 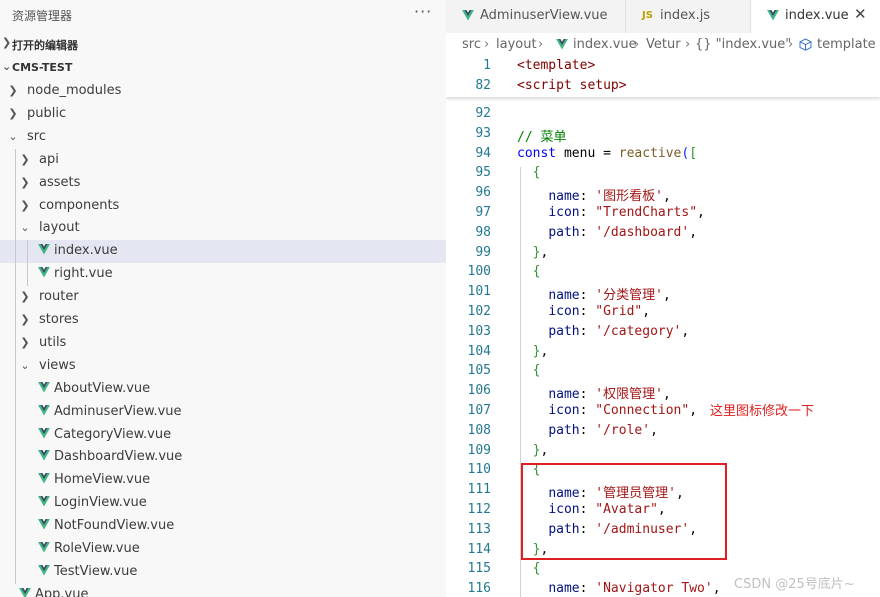 What do you see at coordinates (479, 569) in the screenshot?
I see `line-number: 115` at bounding box center [479, 569].